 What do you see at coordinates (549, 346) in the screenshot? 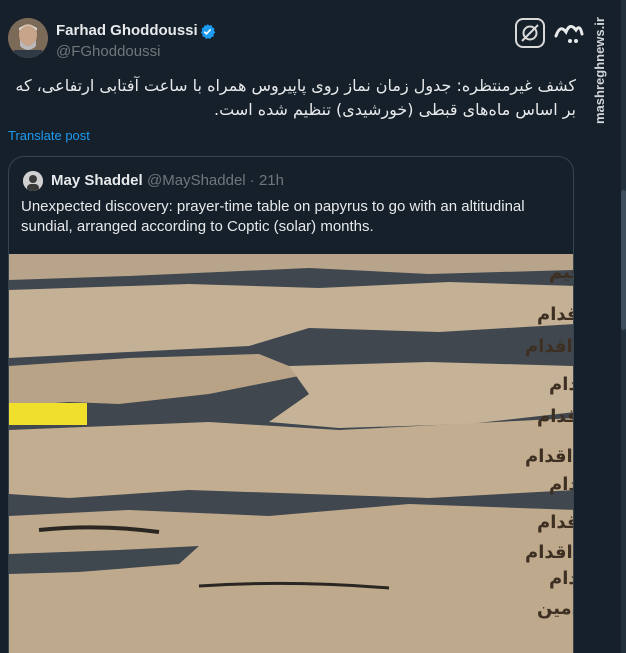
I see `papyrus-line: بابه الظهر سبعه اقدام` at bounding box center [549, 346].